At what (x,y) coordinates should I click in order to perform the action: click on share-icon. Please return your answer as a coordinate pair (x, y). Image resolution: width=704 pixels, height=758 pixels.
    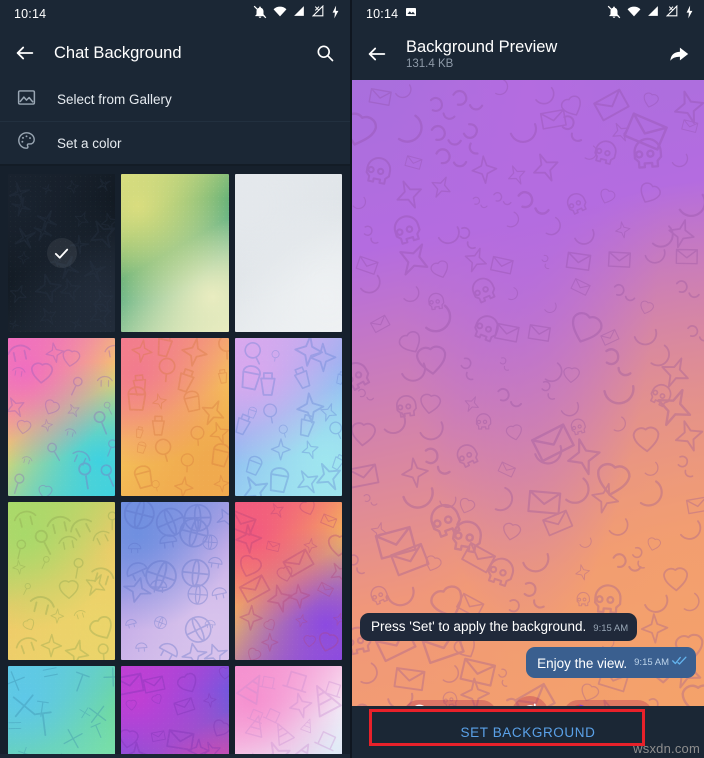
    Looking at the image, I should click on (679, 54).